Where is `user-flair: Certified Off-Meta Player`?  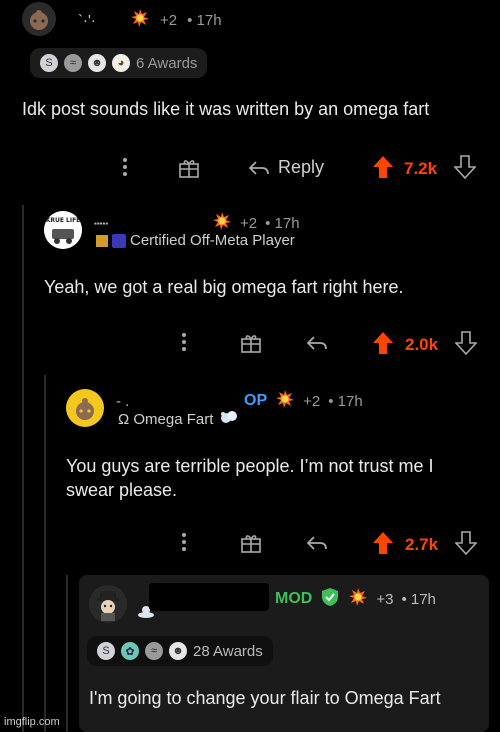
user-flair: Certified Off-Meta Player is located at coordinates (212, 240).